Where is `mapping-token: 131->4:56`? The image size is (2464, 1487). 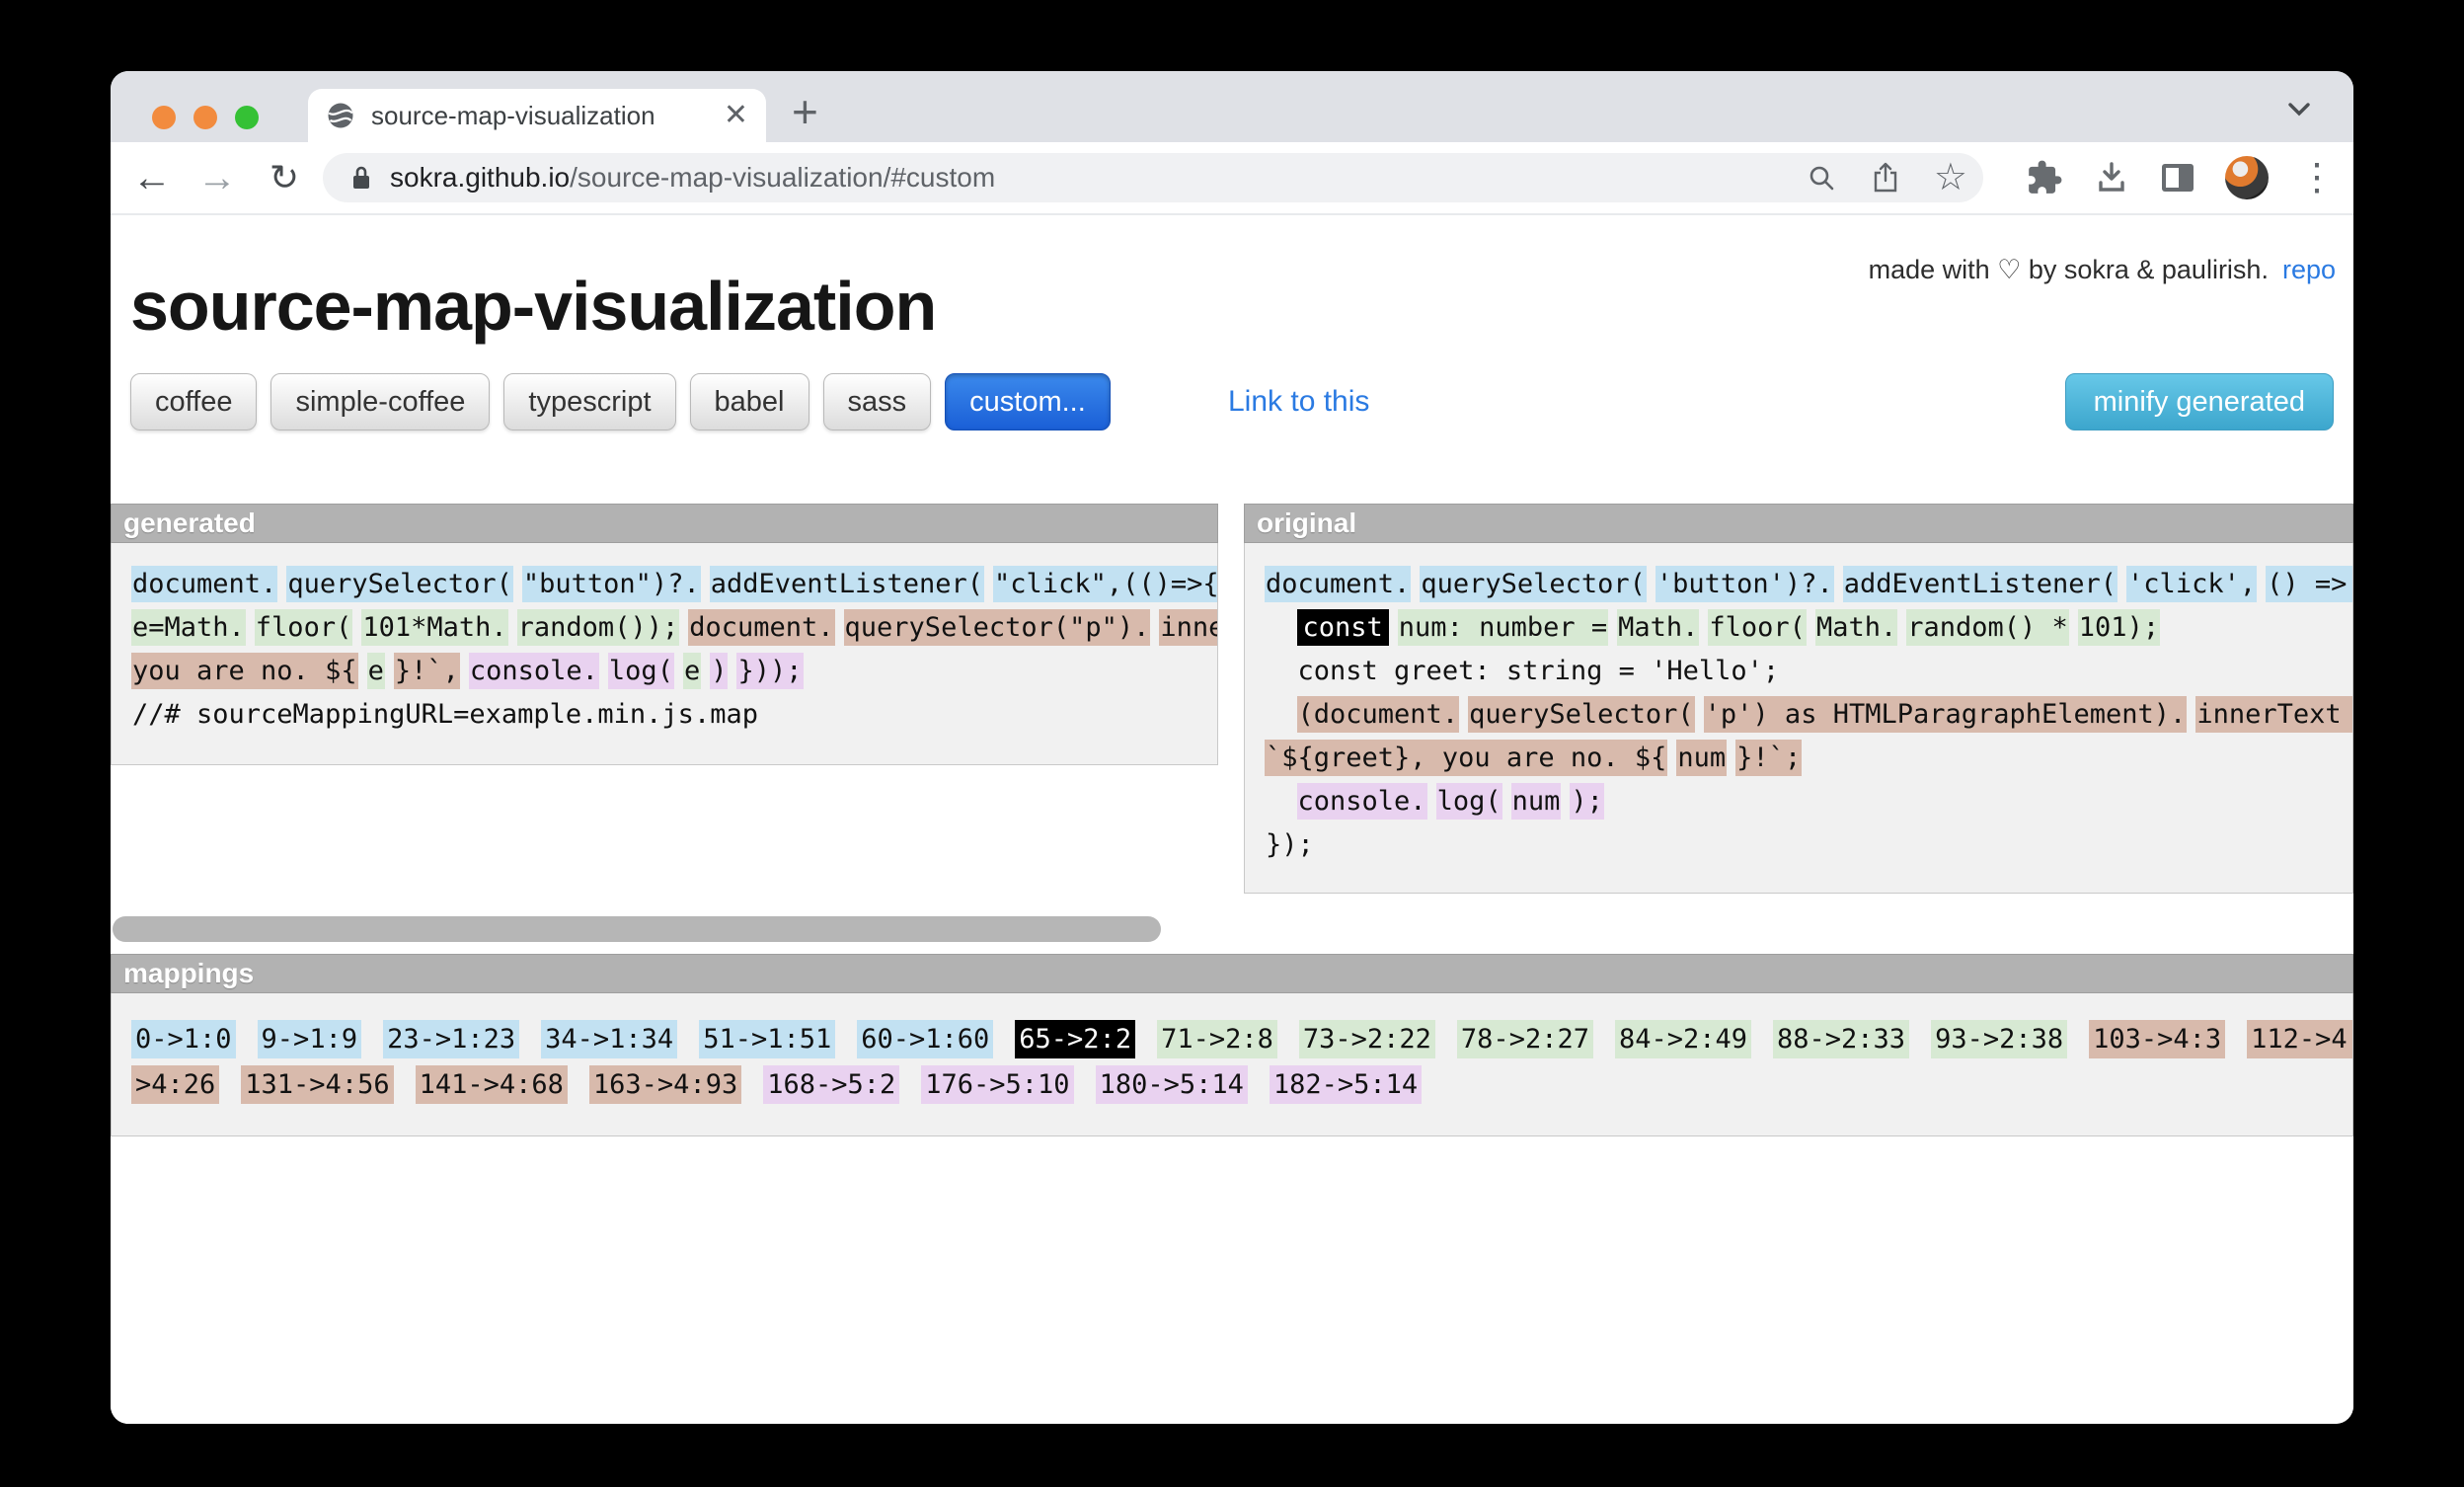
mapping-token: 131->4:56 is located at coordinates (317, 1084).